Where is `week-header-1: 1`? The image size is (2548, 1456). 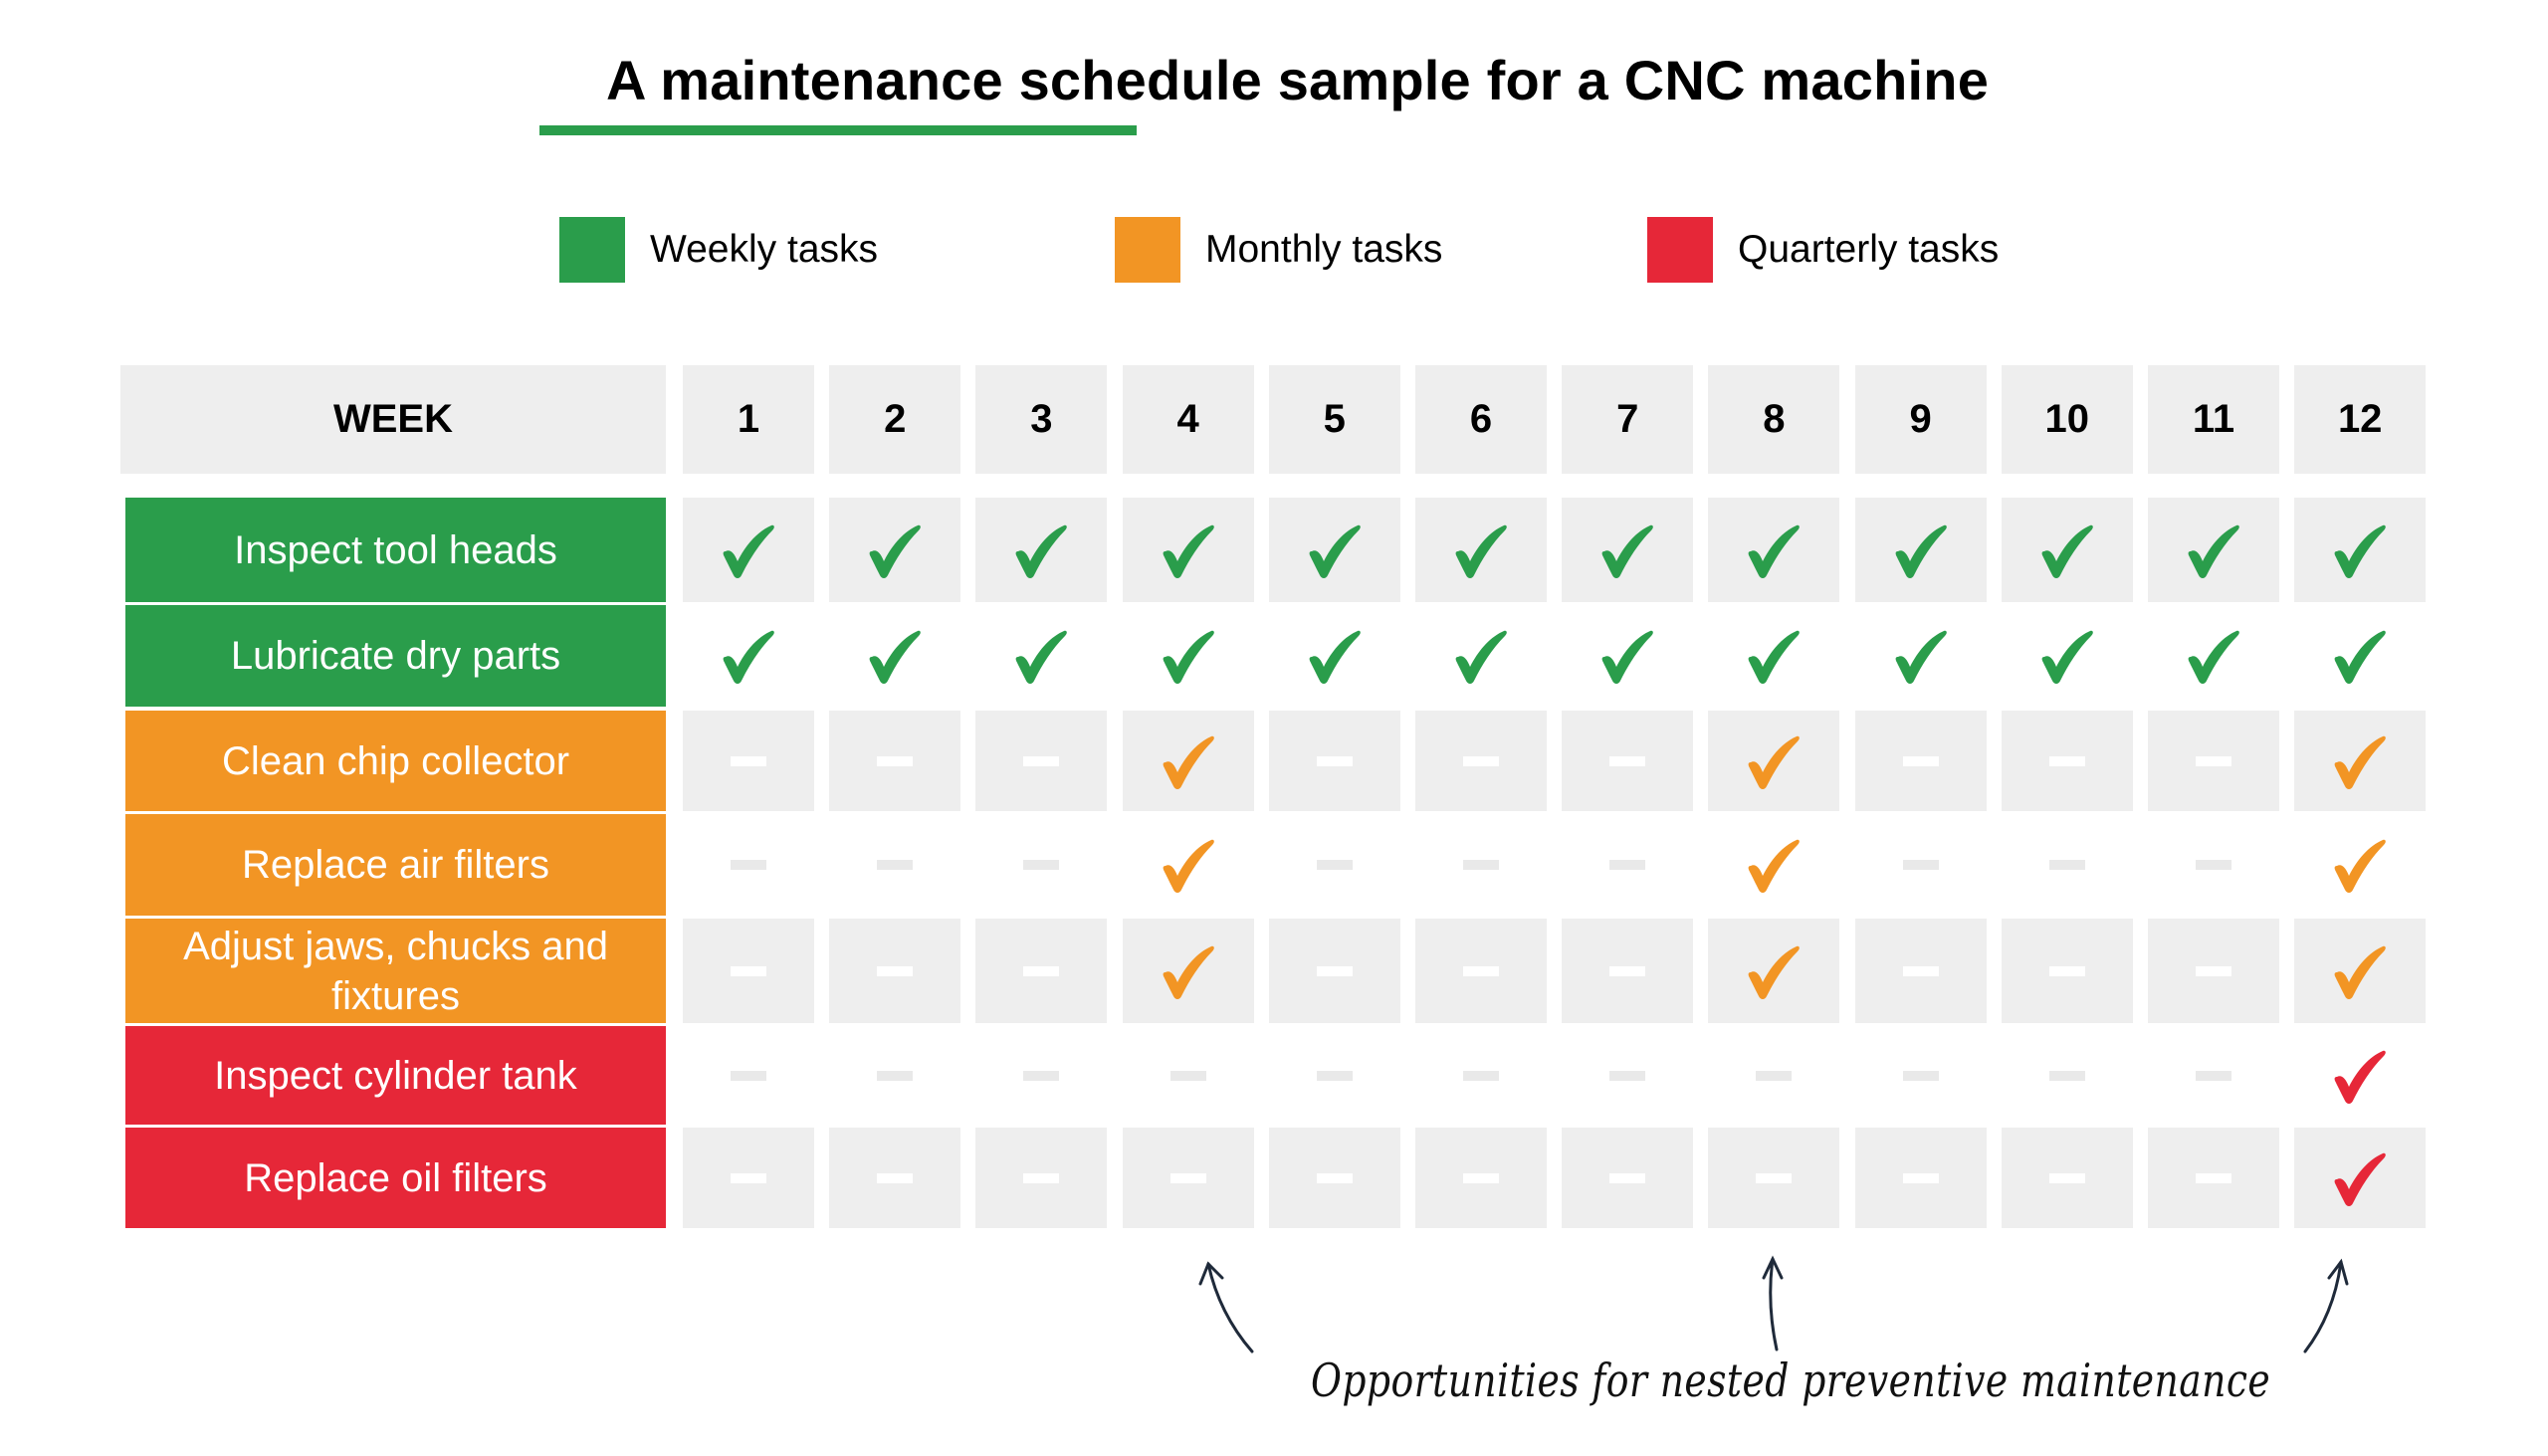
week-header-1: 1 is located at coordinates (748, 419).